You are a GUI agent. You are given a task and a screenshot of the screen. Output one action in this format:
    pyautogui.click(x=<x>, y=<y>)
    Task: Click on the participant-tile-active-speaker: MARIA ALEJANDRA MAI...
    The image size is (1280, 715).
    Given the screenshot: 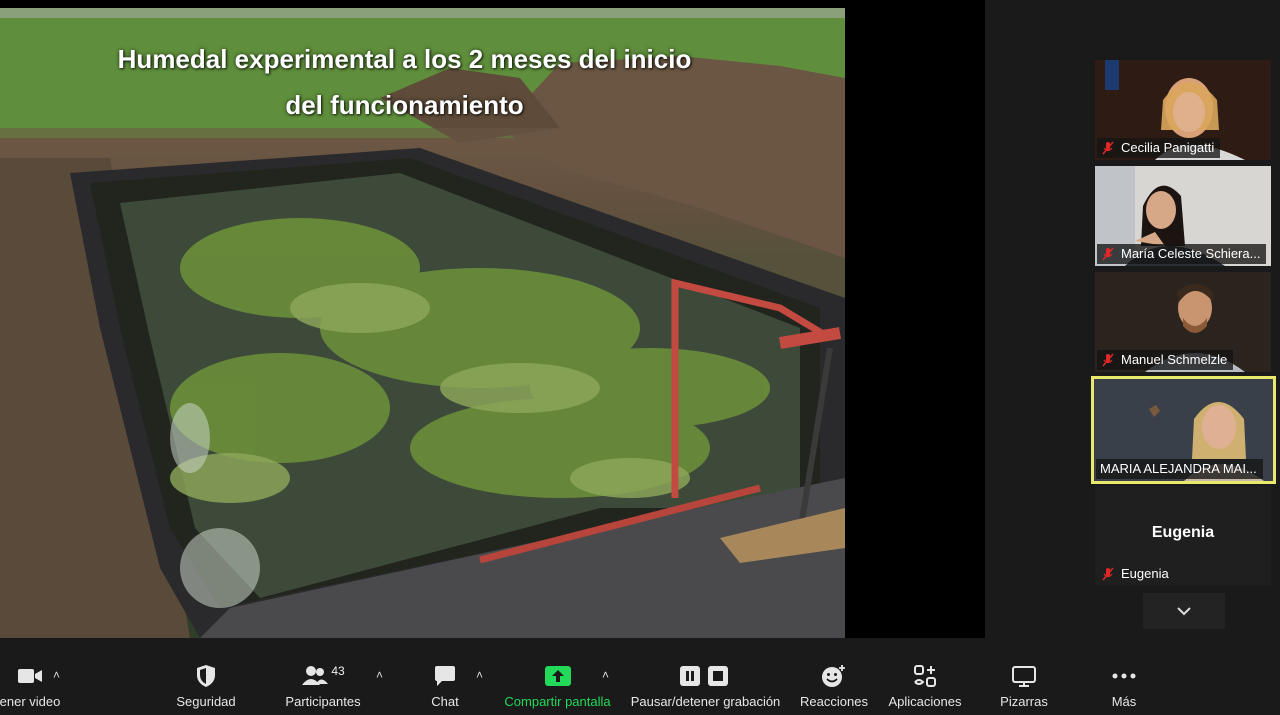 What is the action you would take?
    pyautogui.click(x=1183, y=430)
    